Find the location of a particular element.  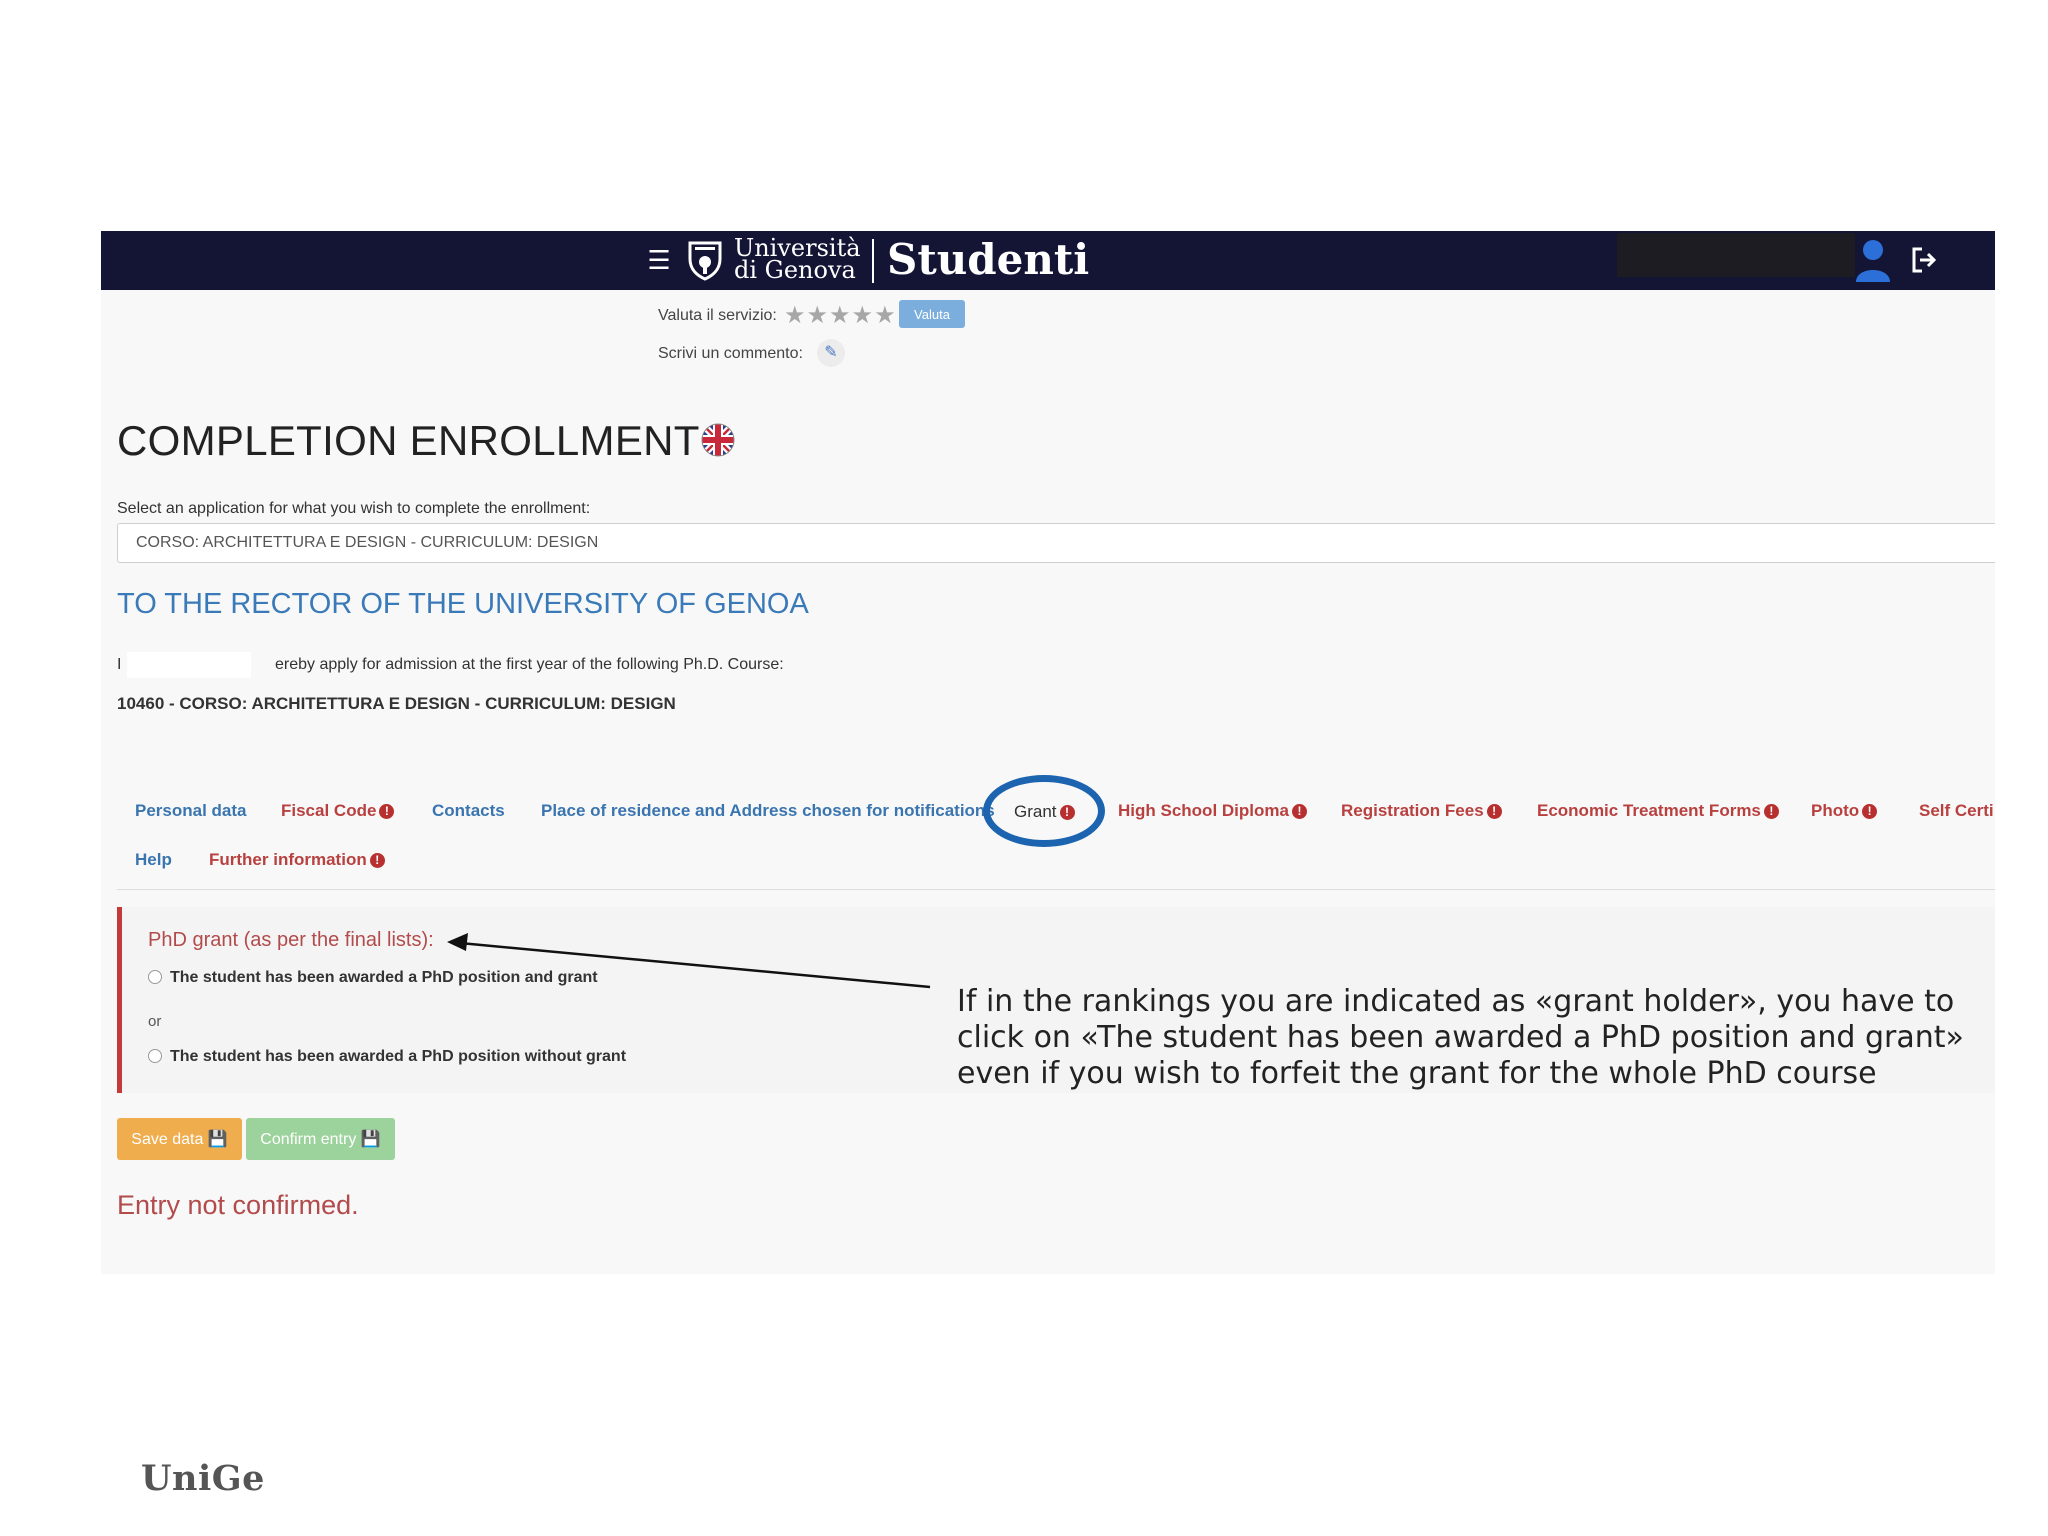

top-navigation-bar: ☰ Università di Genova Studenti is located at coordinates (1048, 260).